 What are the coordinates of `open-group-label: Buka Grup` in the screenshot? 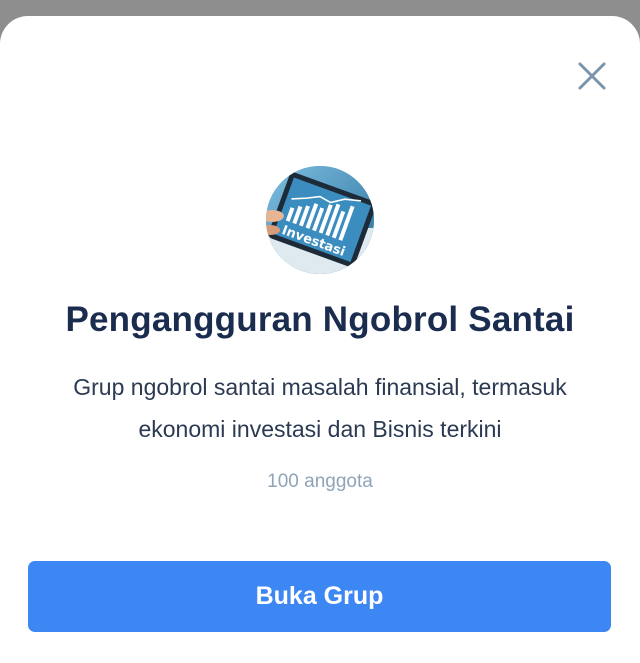 It's located at (319, 596).